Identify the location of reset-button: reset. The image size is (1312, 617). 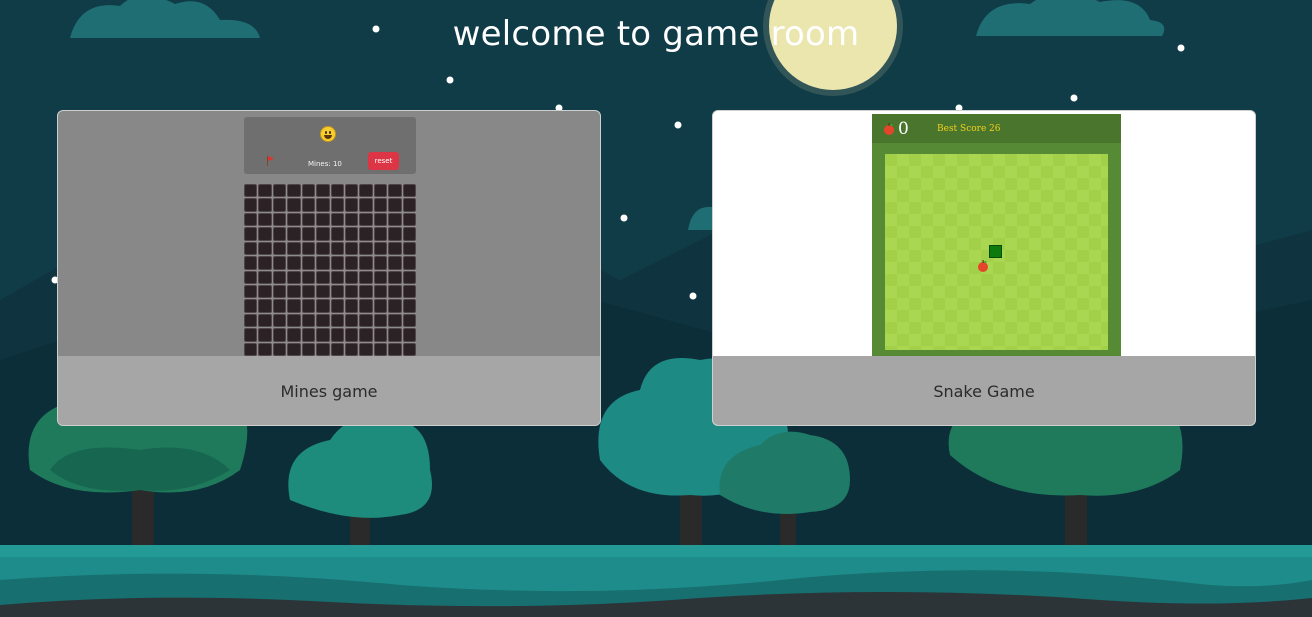
(383, 161).